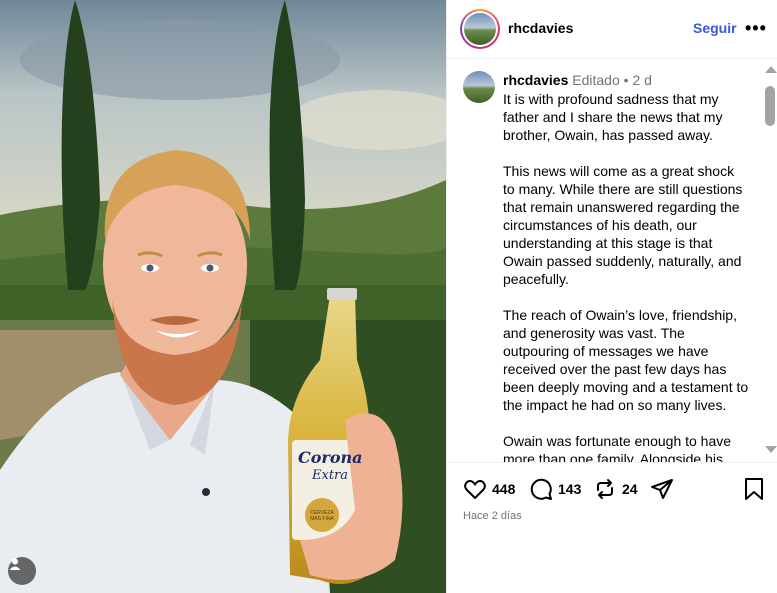 This screenshot has width=777, height=593. Describe the element at coordinates (555, 489) in the screenshot. I see `comment-action: 143` at that location.